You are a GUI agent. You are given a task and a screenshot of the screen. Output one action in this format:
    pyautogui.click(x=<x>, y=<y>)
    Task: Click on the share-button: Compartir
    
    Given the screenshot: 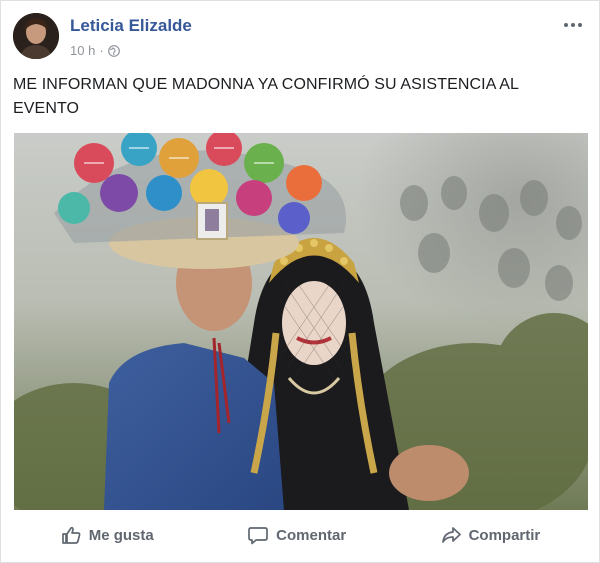 What is the action you would take?
    pyautogui.click(x=490, y=535)
    